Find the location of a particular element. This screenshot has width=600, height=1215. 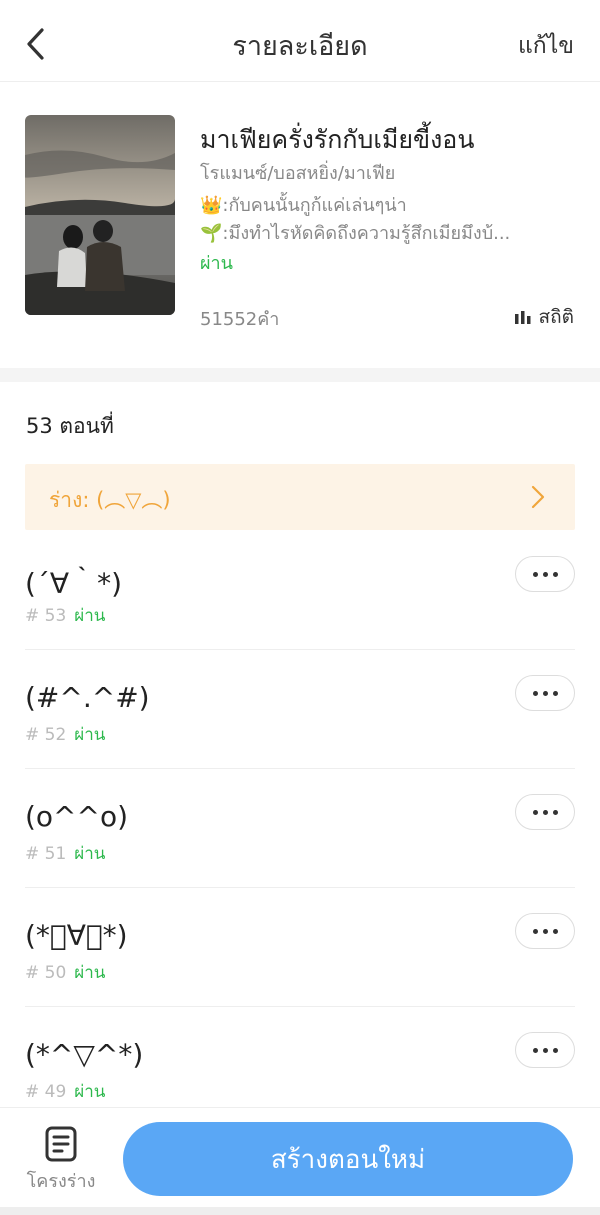

draft-label: ร่าง: (︵▽︵) is located at coordinates (110, 500).